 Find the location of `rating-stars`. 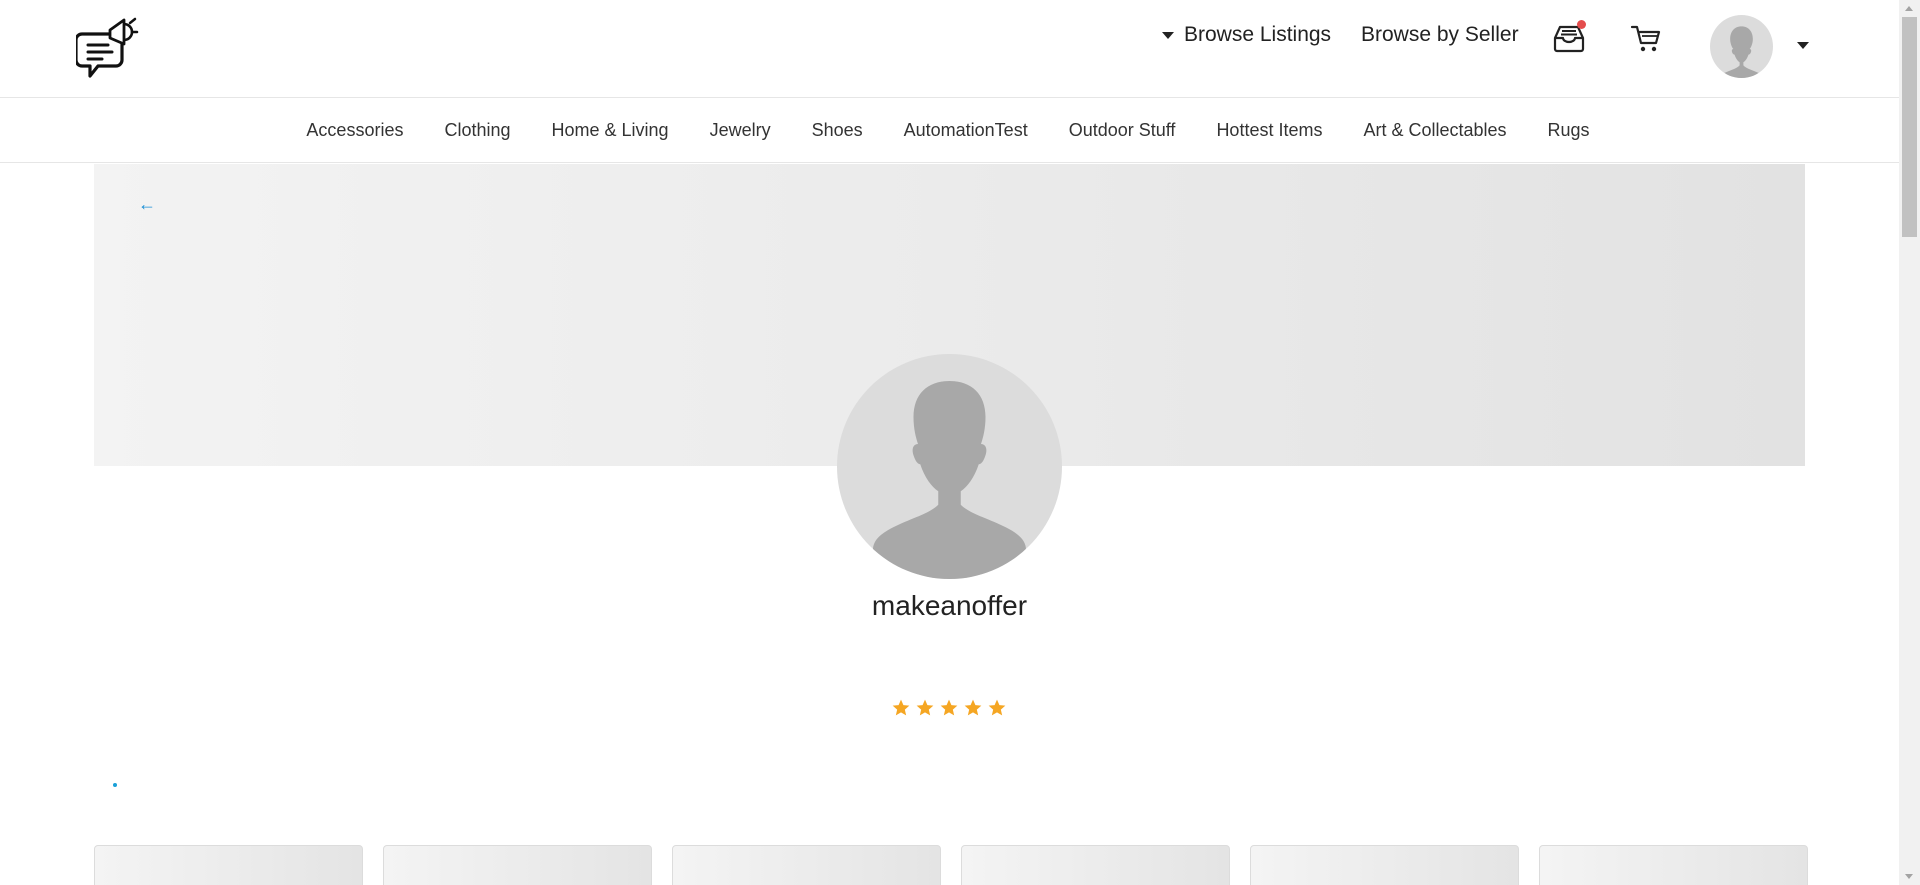

rating-stars is located at coordinates (949, 708).